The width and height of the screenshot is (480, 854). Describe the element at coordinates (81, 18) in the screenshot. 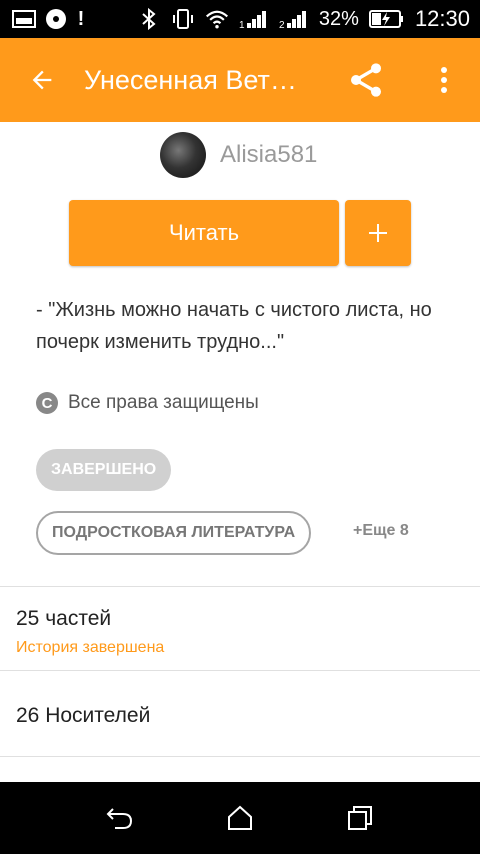

I see `alert-icon: !` at that location.